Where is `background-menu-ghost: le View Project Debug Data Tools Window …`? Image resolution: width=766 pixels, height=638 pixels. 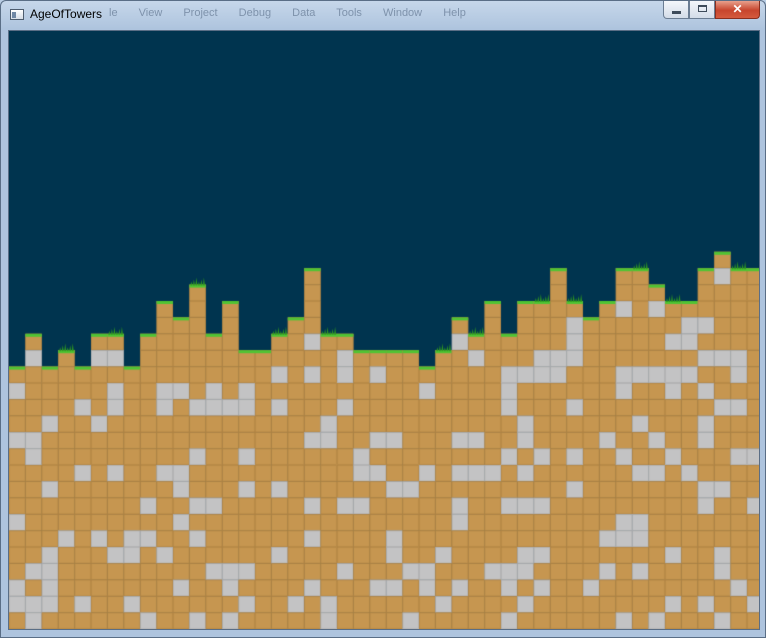
background-menu-ghost: le View Project Debug Data Tools Window … is located at coordinates (296, 13).